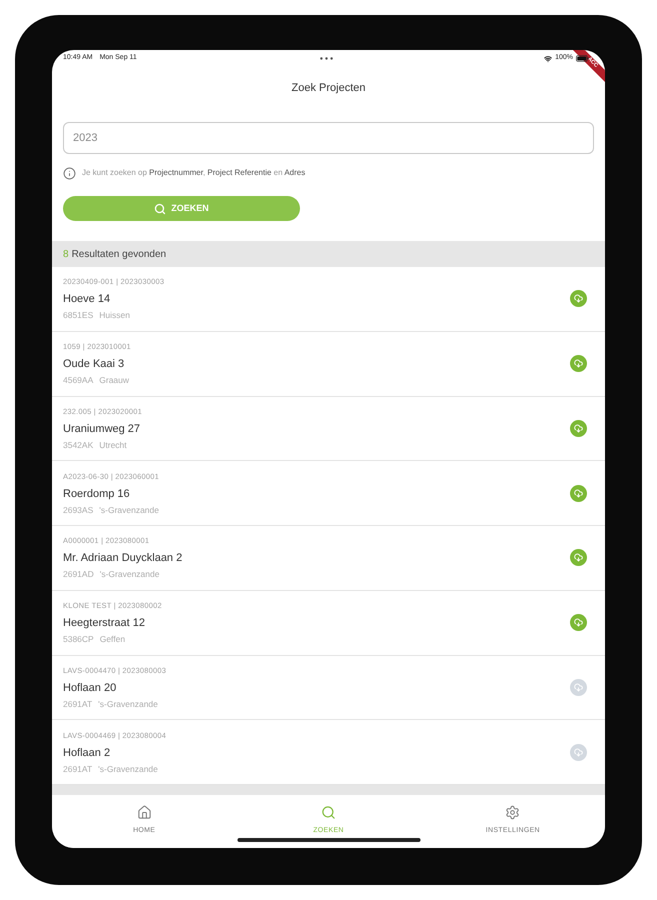  Describe the element at coordinates (78, 510) in the screenshot. I see `project-postcode: 2693AS` at that location.